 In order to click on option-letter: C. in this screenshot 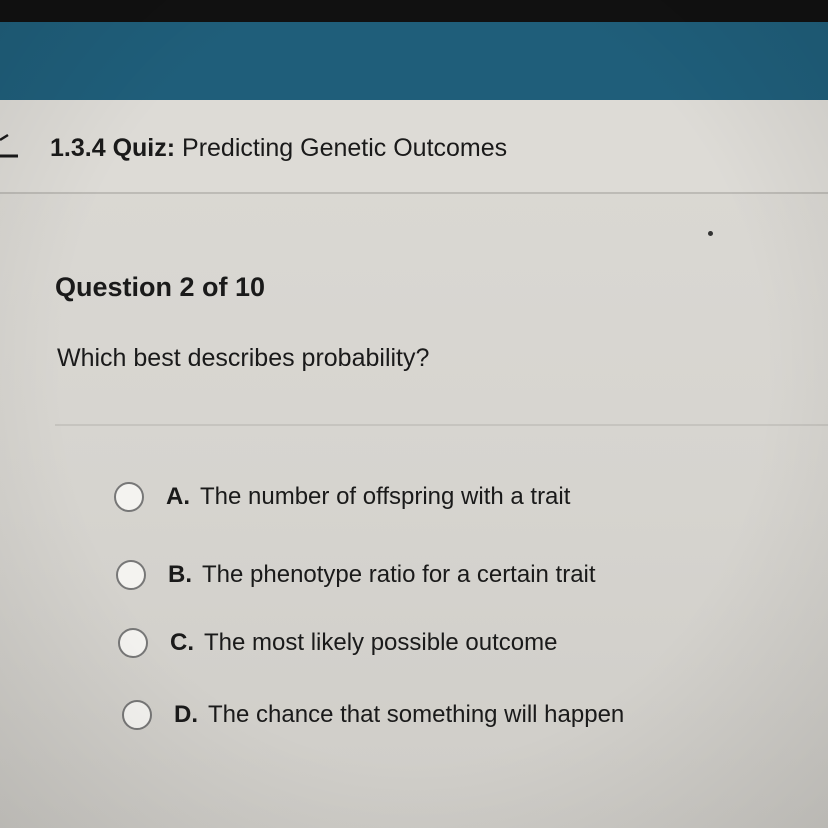, I will do `click(182, 642)`.